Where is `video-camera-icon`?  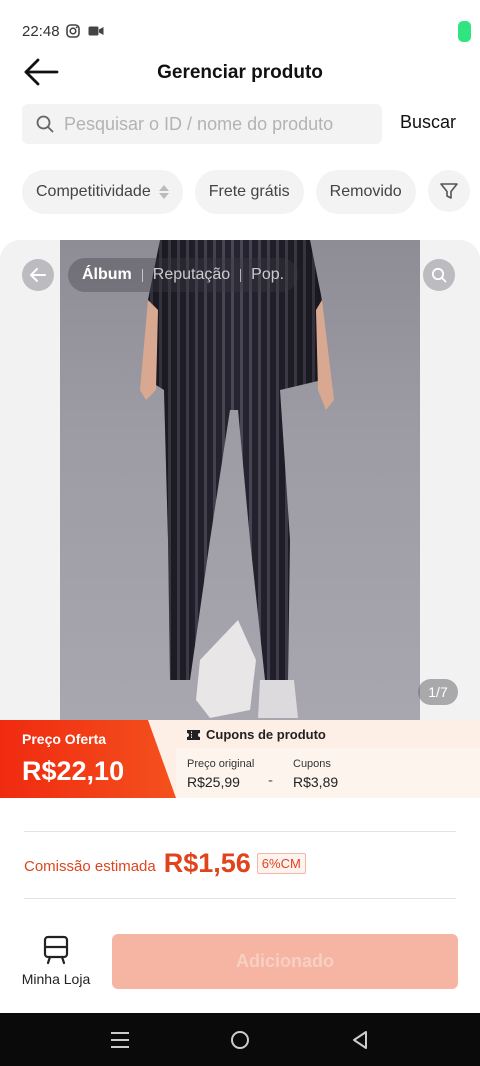 video-camera-icon is located at coordinates (96, 31).